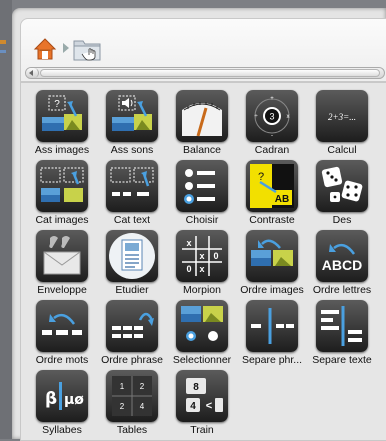 This screenshot has height=441, width=386. I want to click on tic-tac-toe-icon: x x 0 0 x, so click(202, 256).